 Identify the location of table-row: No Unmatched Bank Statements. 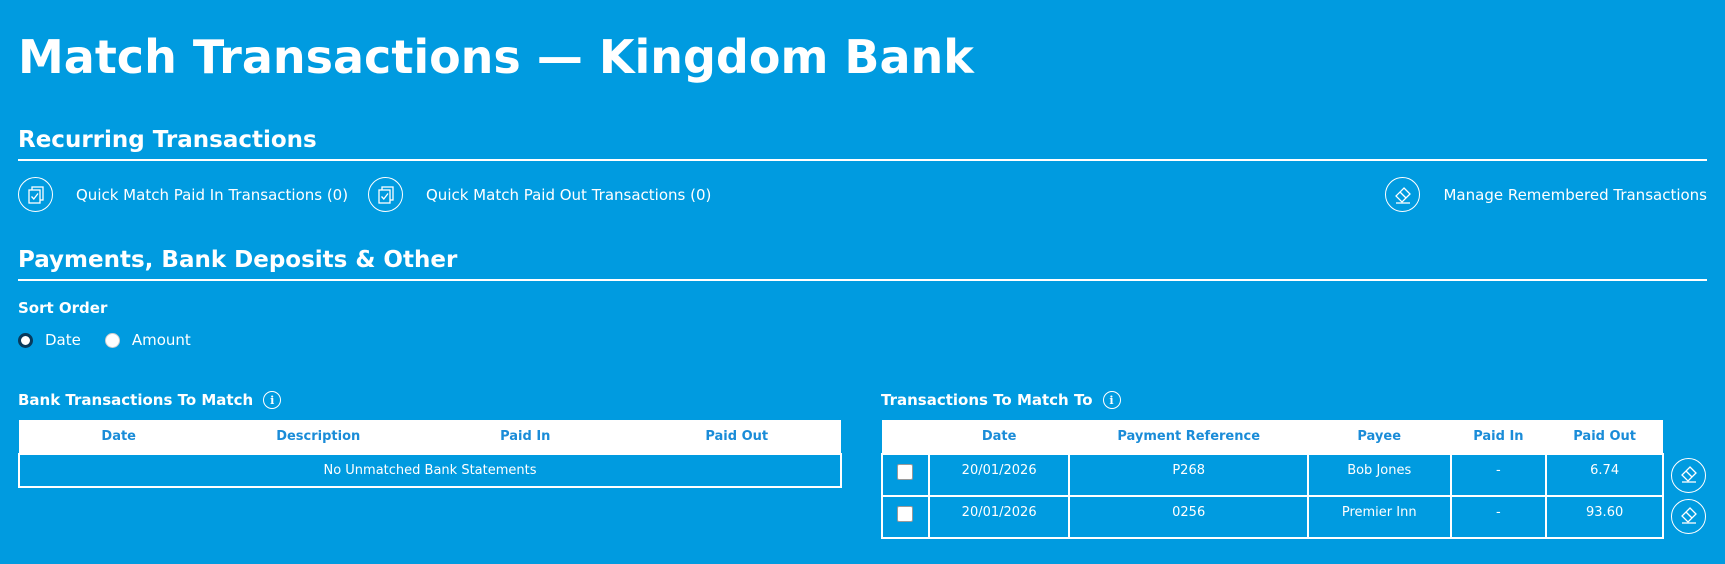
(430, 470).